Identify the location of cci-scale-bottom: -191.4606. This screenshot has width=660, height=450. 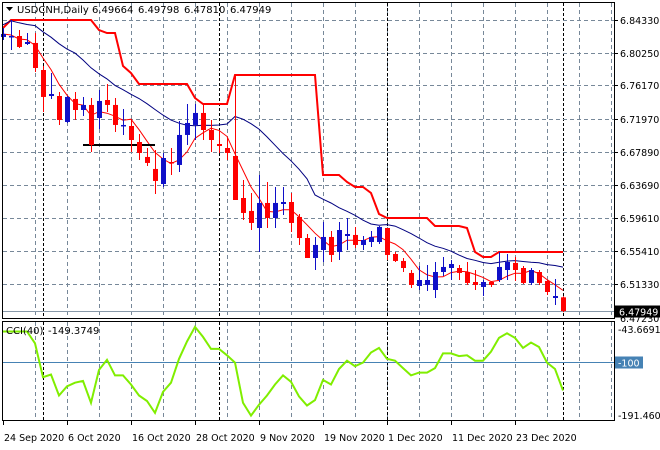
(639, 416).